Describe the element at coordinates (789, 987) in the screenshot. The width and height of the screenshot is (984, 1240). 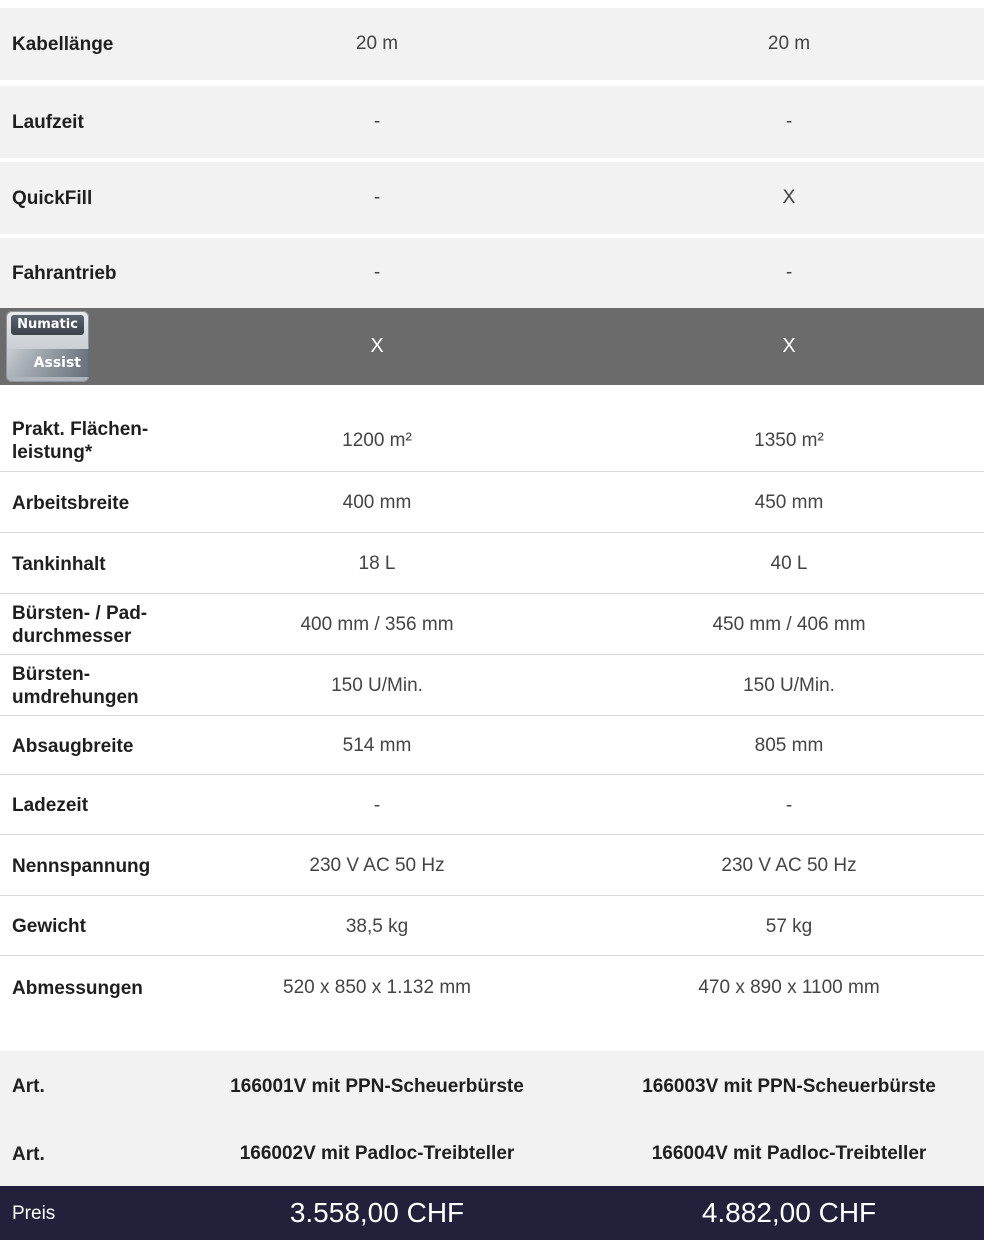
I see `spec-value-model-2: 470 x 890 x 1100 mm` at that location.